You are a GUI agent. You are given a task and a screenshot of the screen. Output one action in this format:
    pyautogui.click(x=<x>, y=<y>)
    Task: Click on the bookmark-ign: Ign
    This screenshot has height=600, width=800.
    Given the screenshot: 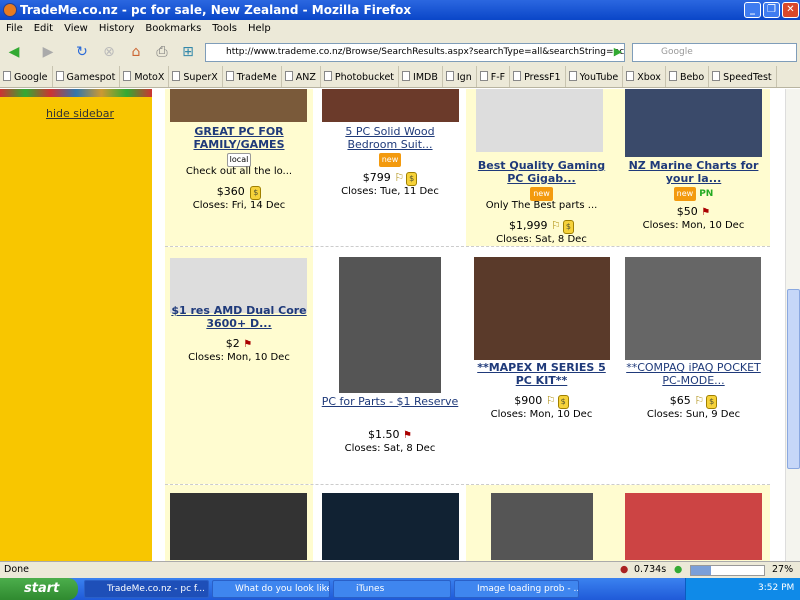 What is the action you would take?
    pyautogui.click(x=460, y=76)
    